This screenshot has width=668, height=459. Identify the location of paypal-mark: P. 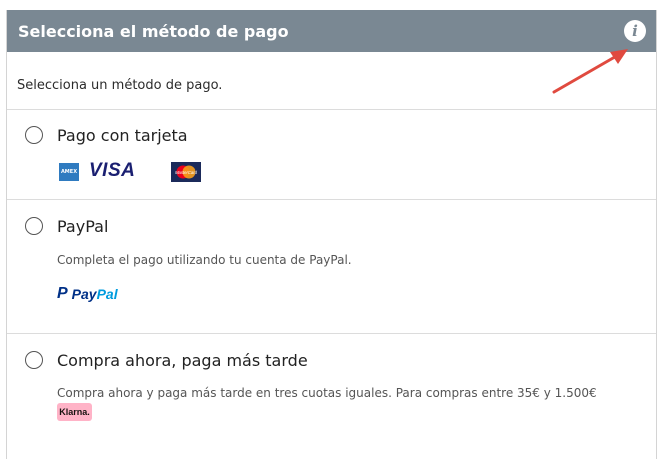
(62, 293).